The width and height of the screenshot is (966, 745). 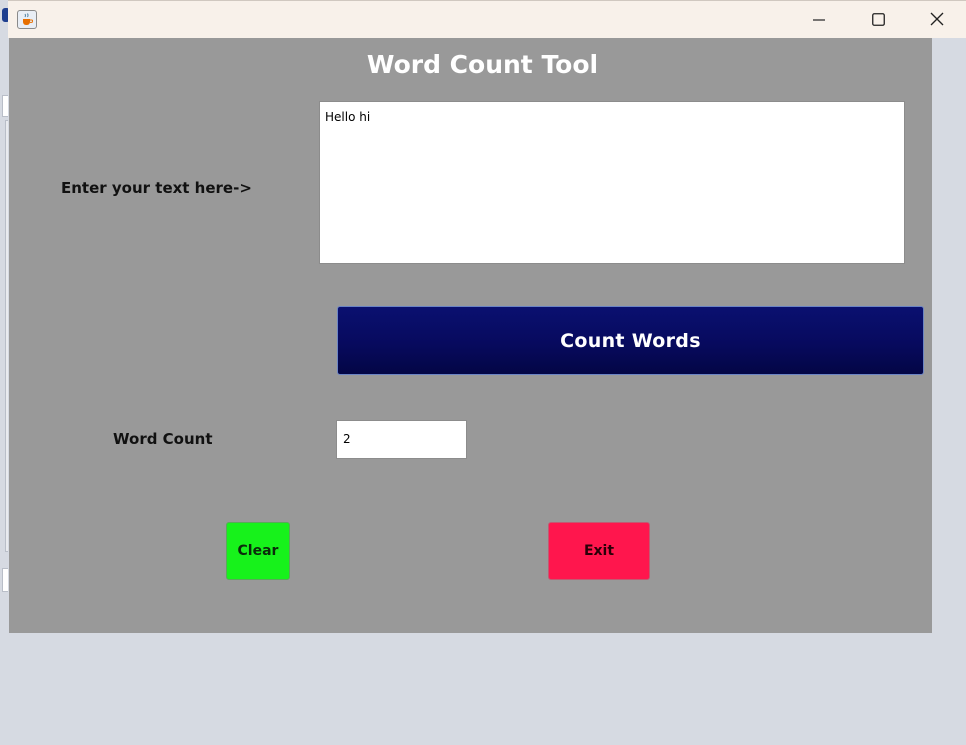 I want to click on text-input-area: Hello hi, so click(x=612, y=182).